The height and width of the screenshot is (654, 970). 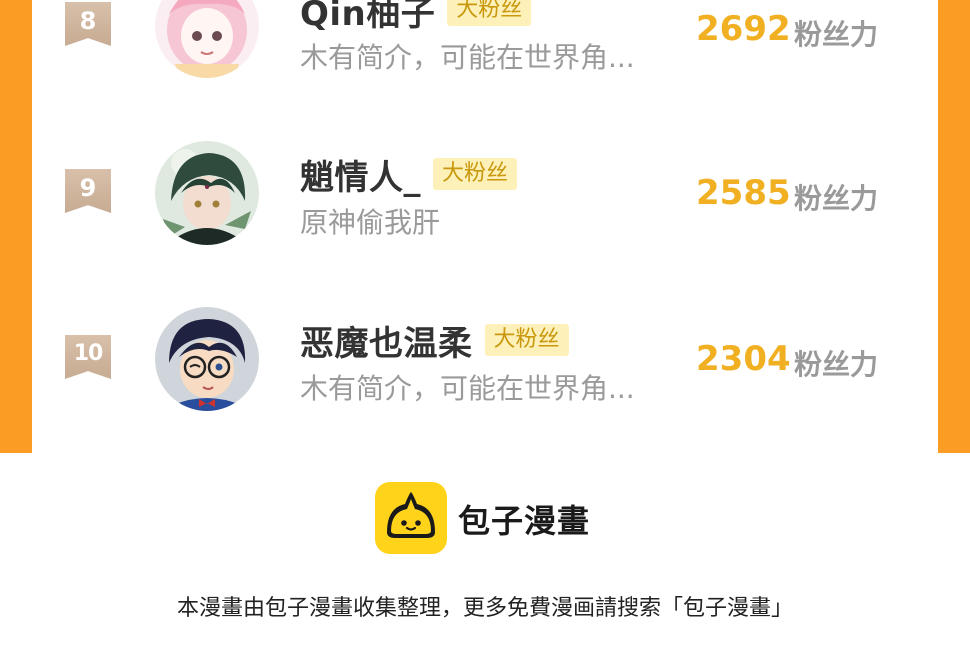 What do you see at coordinates (370, 222) in the screenshot?
I see `user-bio: 原神偷我肝` at bounding box center [370, 222].